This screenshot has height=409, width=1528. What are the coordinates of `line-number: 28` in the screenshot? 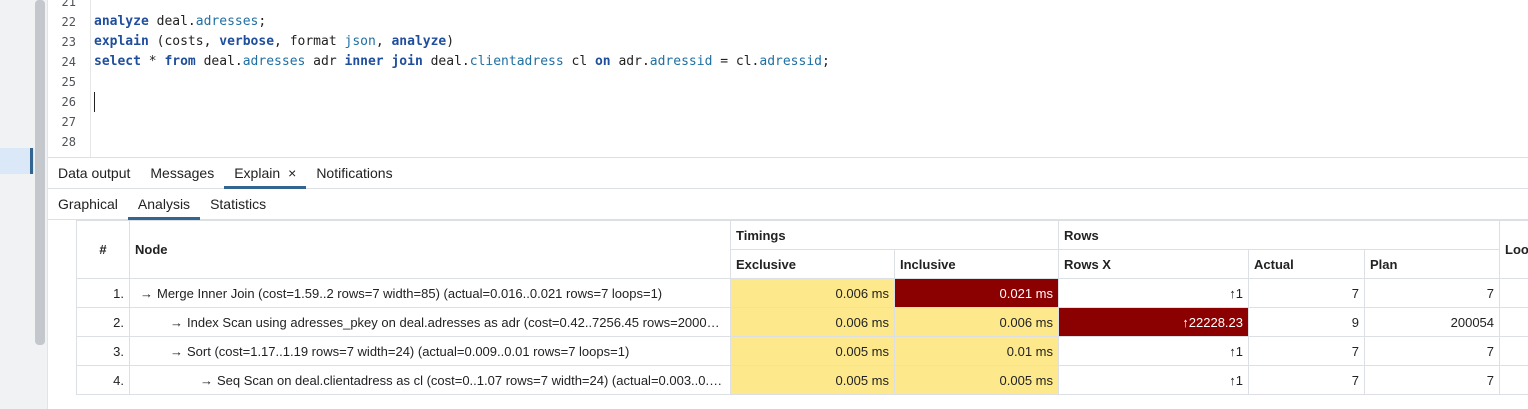 It's located at (68, 142).